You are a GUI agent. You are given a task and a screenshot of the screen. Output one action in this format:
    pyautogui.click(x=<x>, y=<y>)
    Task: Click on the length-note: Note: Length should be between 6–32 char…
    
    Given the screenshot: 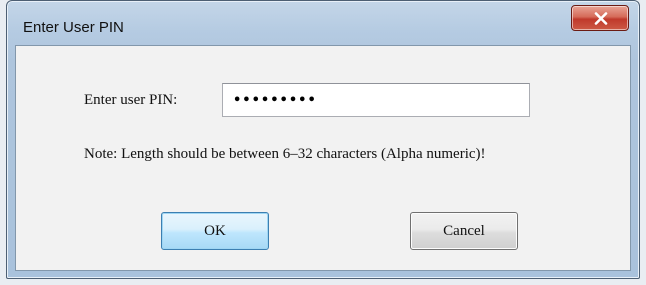 What is the action you would take?
    pyautogui.click(x=285, y=154)
    